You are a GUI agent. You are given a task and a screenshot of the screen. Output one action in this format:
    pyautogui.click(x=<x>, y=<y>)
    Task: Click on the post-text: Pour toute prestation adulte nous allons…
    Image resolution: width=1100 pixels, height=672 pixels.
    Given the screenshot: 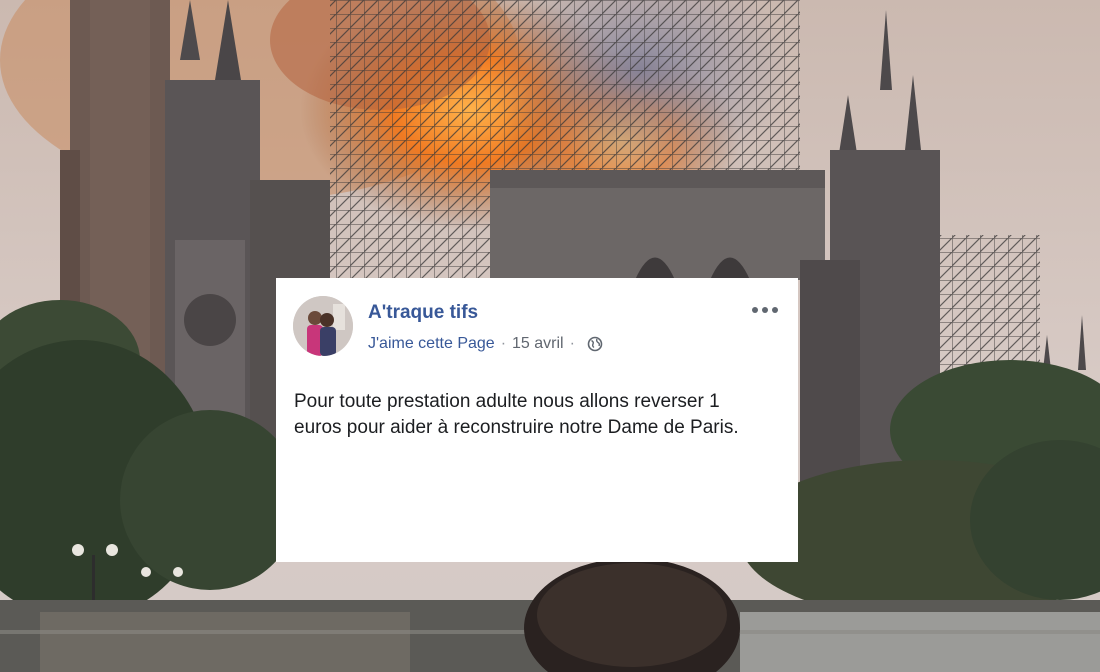 What is the action you would take?
    pyautogui.click(x=516, y=414)
    